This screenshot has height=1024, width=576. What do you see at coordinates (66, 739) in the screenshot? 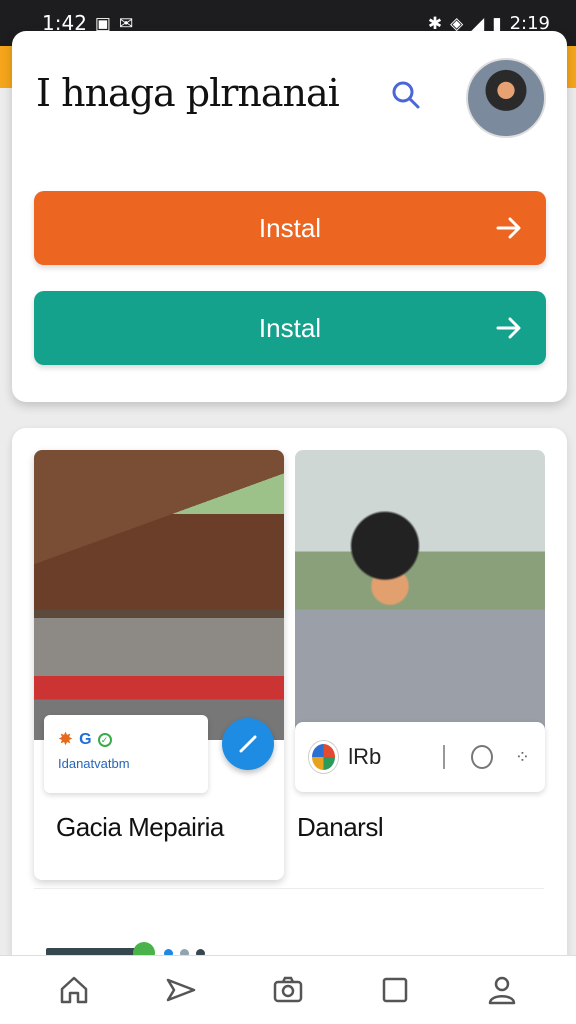
I see `star-icon: ✸` at bounding box center [66, 739].